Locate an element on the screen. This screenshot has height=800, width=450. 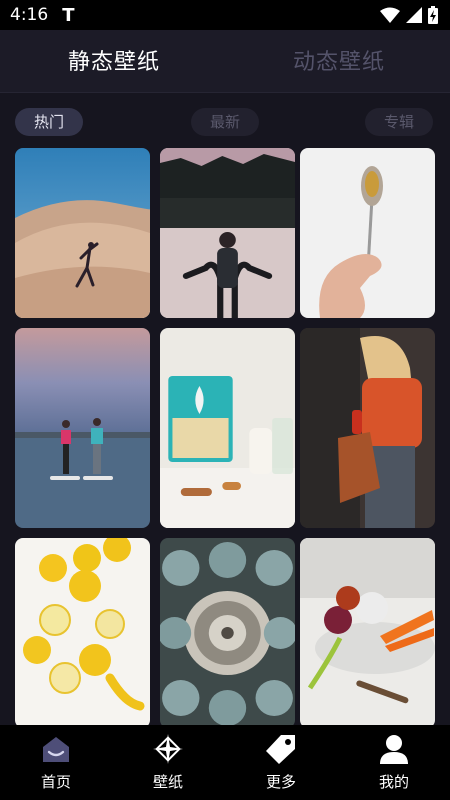
status-time: 4:16 is located at coordinates (29, 15).